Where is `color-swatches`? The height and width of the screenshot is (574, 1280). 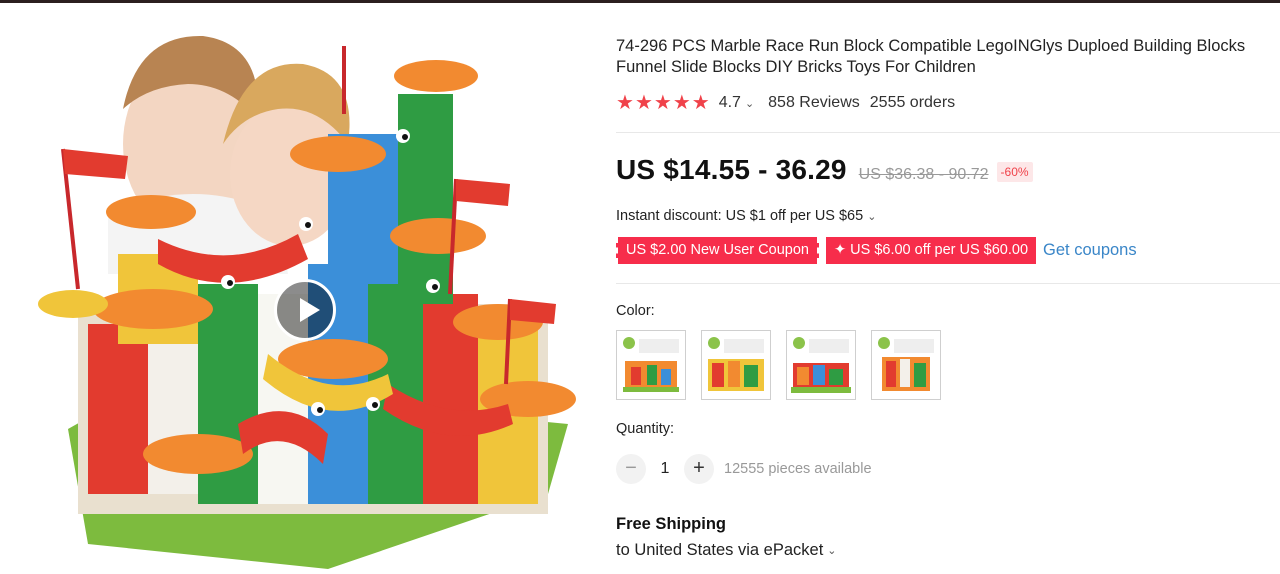
color-swatches is located at coordinates (786, 365).